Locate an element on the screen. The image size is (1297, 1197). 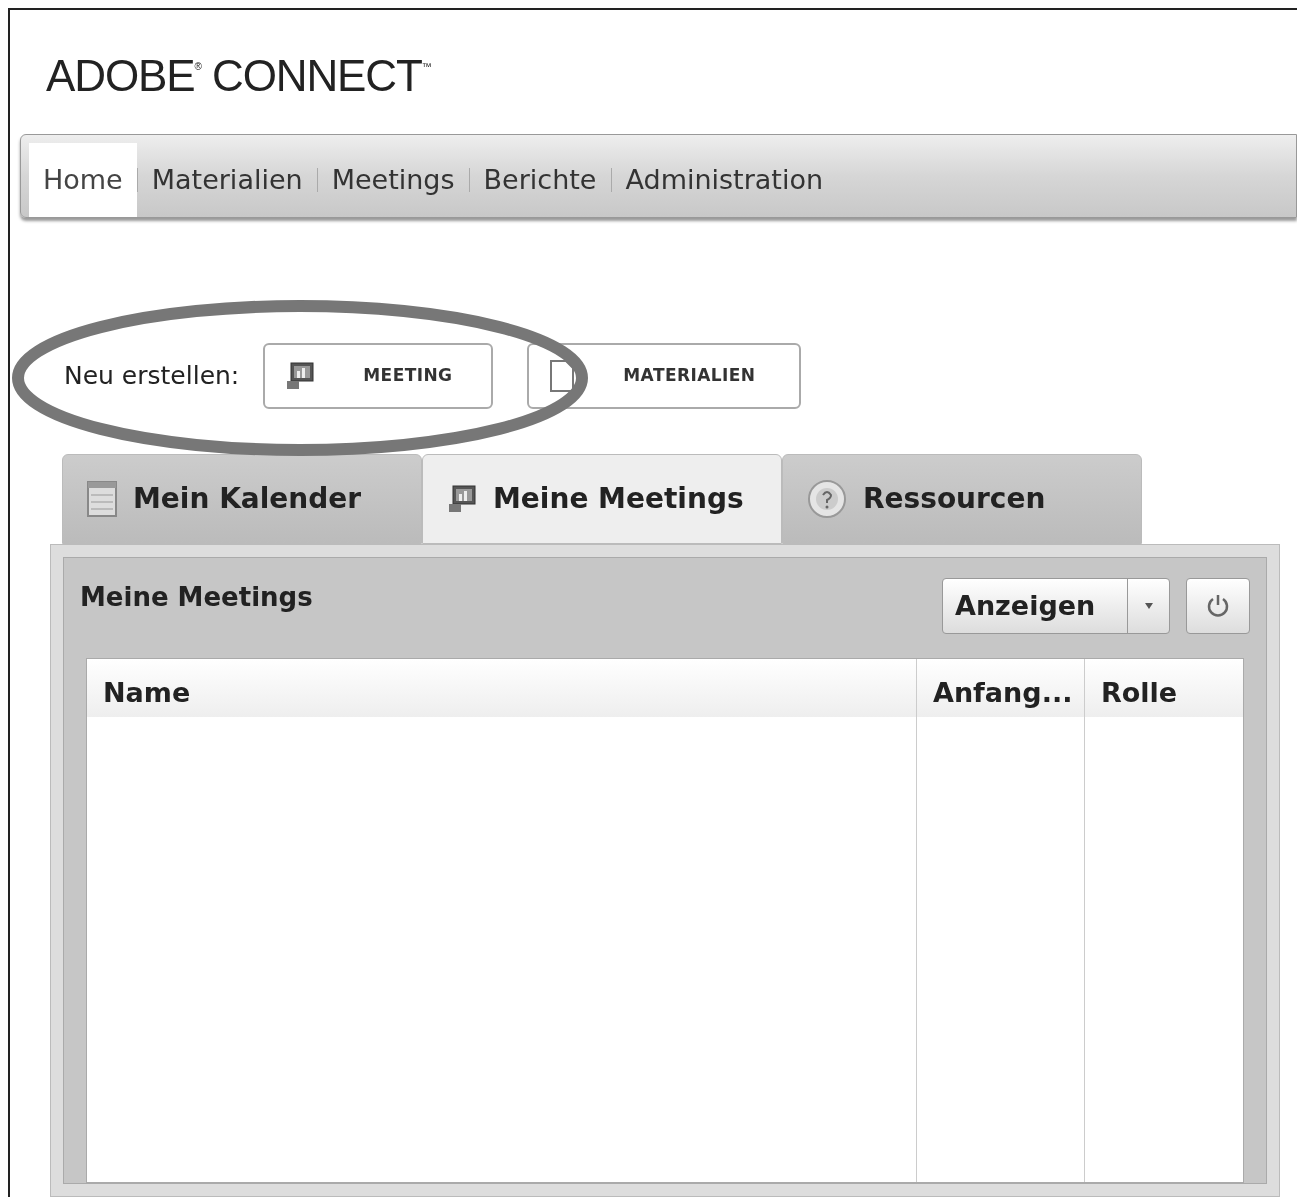
view-dropdown: Anzeigen is located at coordinates (1056, 606).